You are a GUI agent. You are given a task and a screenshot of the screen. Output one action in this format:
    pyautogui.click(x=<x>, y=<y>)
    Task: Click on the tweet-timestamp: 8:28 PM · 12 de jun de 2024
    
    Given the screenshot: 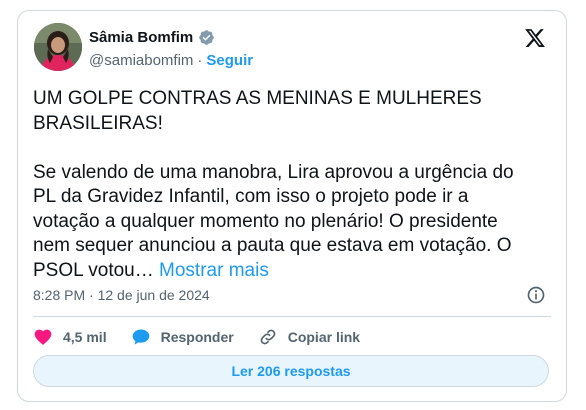 What is the action you would take?
    pyautogui.click(x=121, y=295)
    